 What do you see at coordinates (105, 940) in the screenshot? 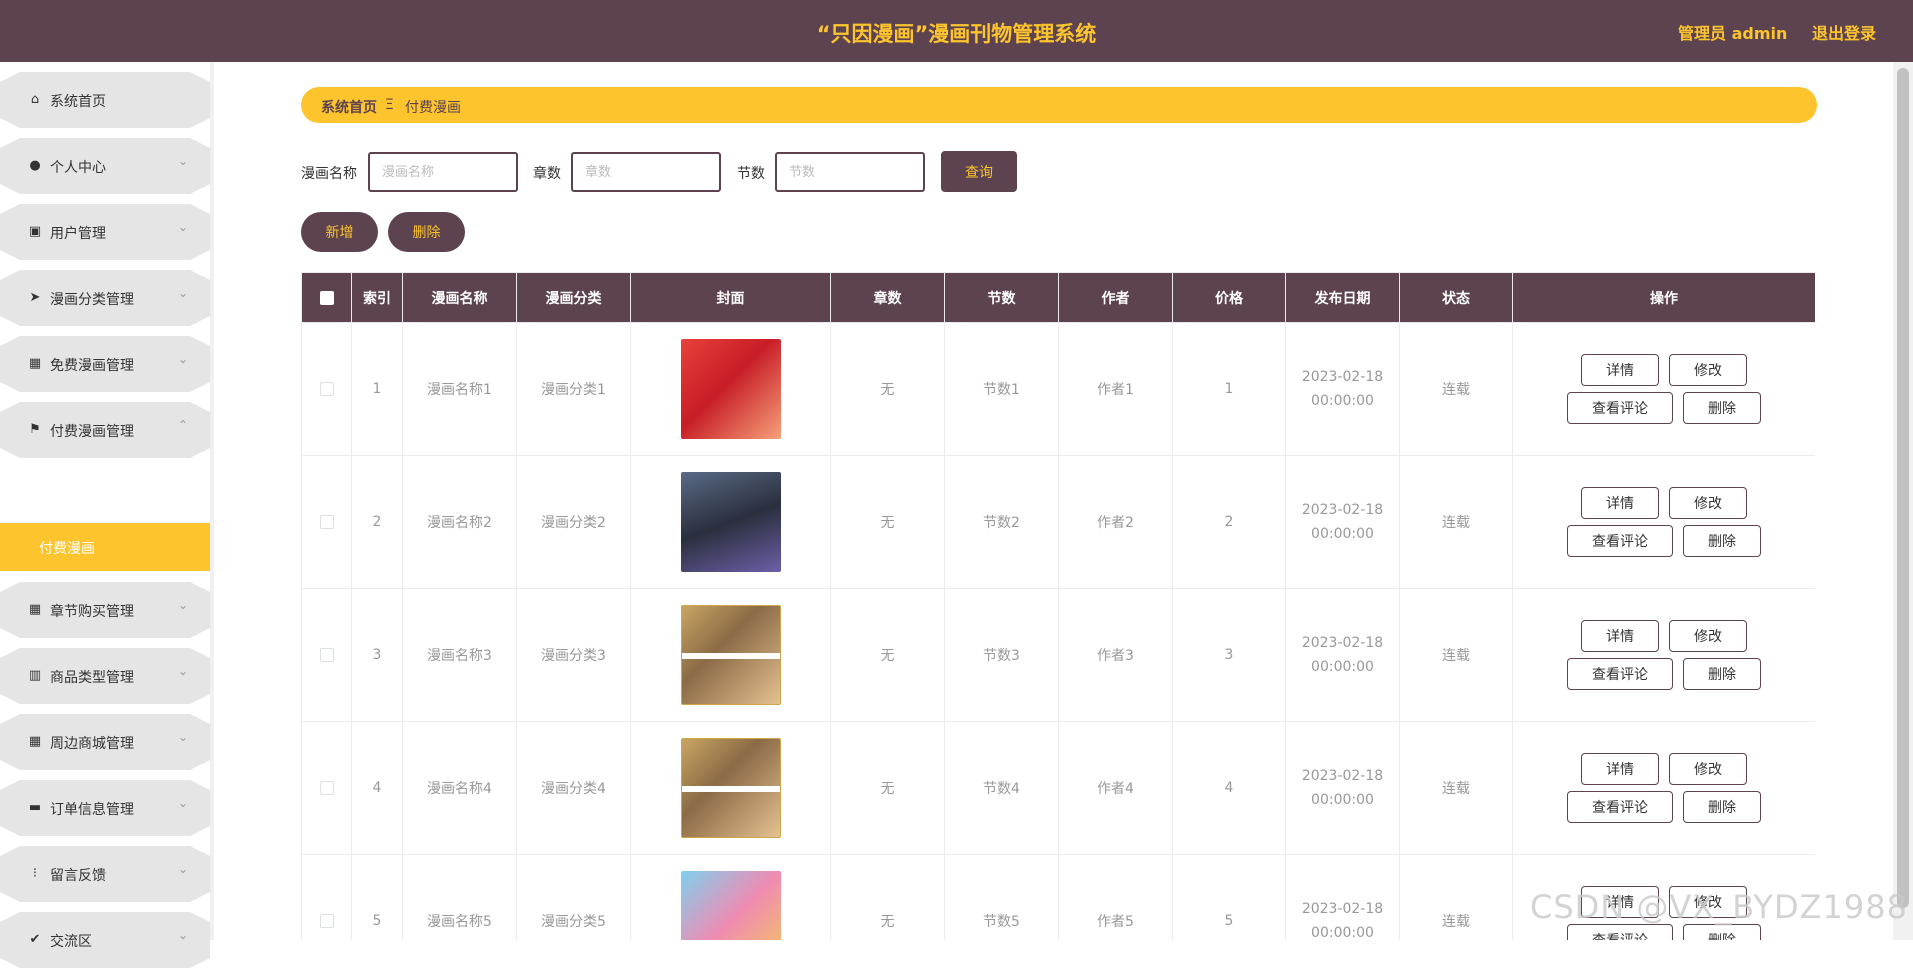
I see `sidebar-item-forum: ✔ 交流区 ⌄` at bounding box center [105, 940].